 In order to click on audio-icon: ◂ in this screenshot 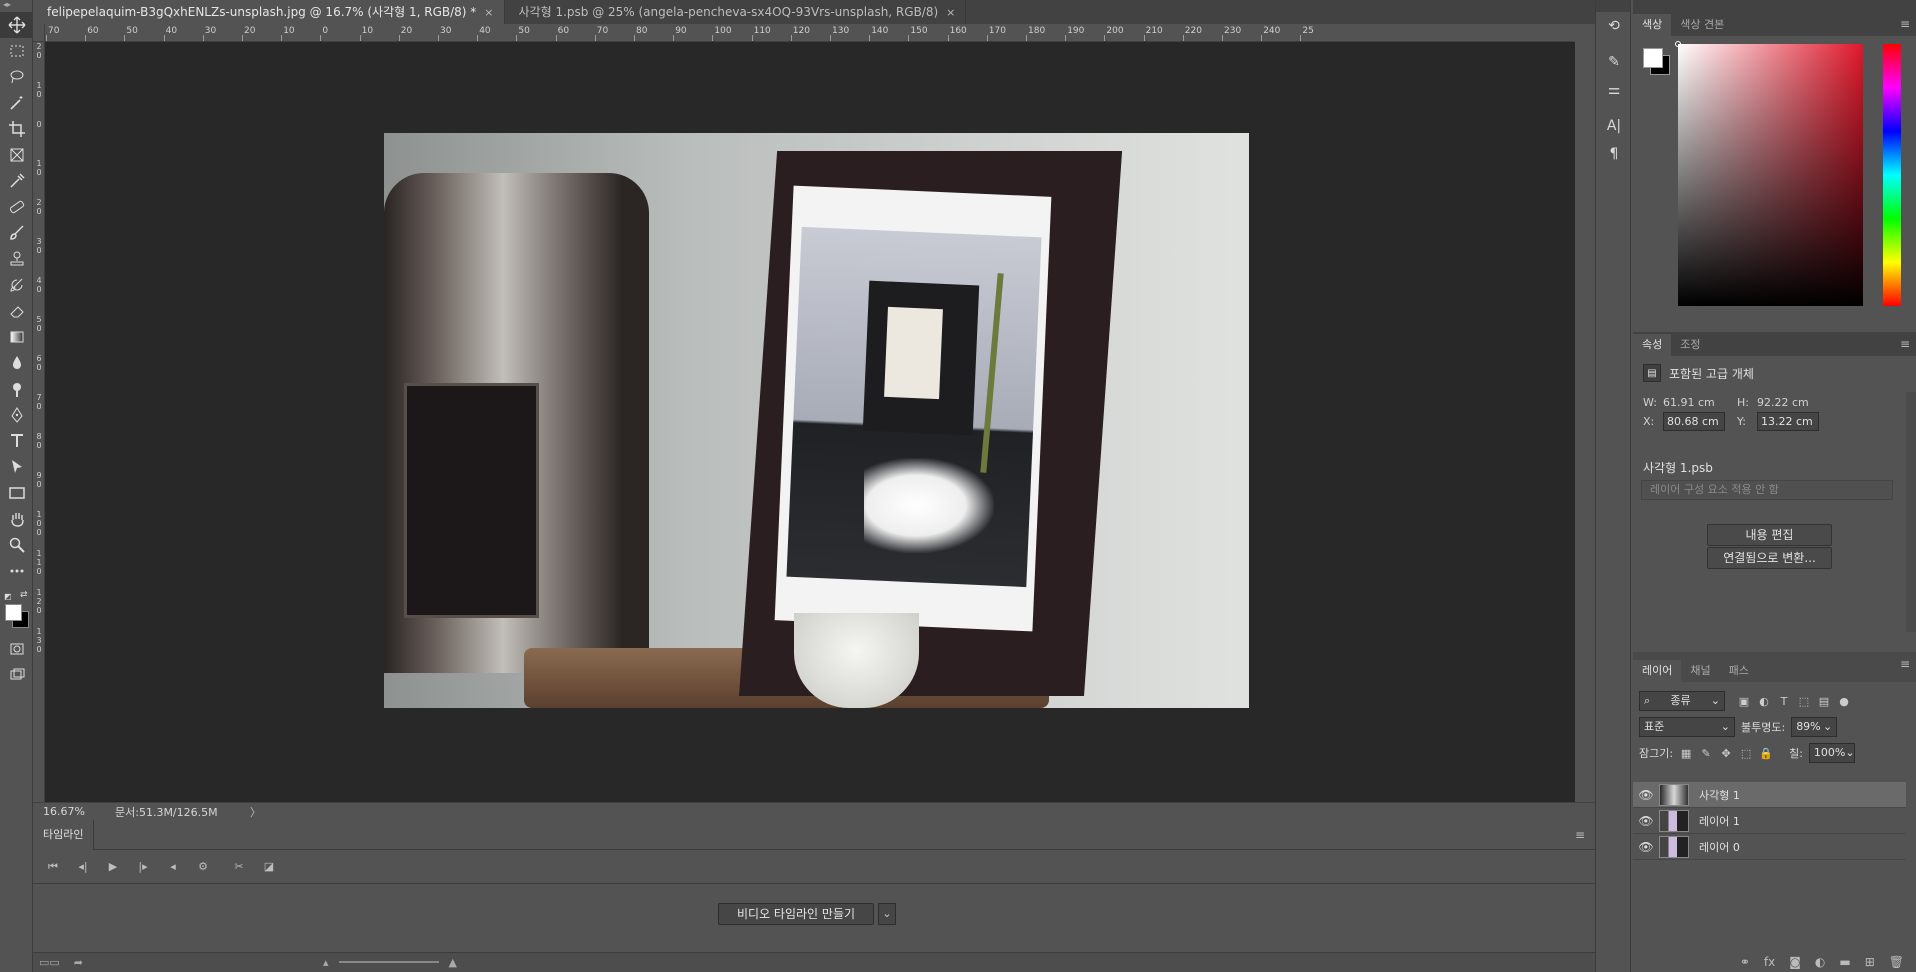, I will do `click(173, 867)`.